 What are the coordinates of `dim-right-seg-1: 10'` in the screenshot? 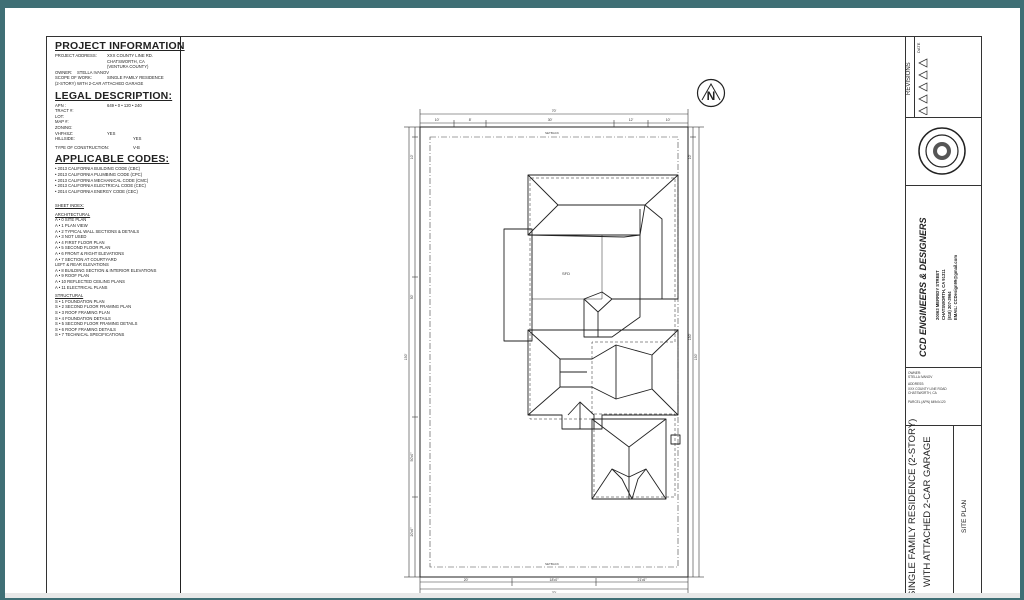 It's located at (690, 156).